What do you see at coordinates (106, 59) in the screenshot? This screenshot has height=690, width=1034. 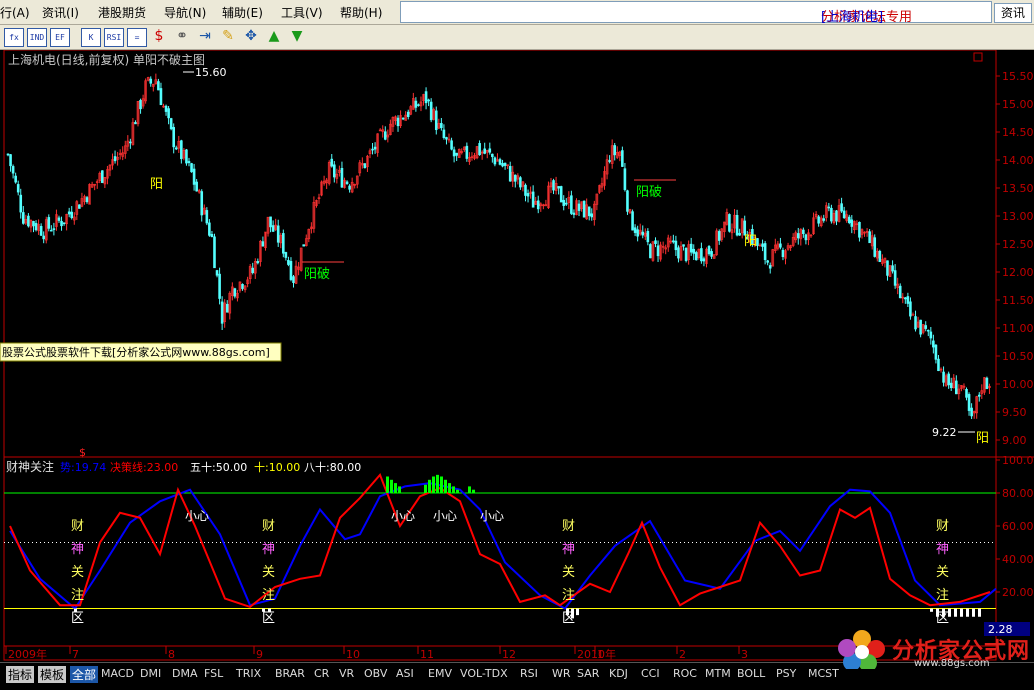 I see `main-chart-title: 上海机电(日线,前复权) 单阳不破主图` at bounding box center [106, 59].